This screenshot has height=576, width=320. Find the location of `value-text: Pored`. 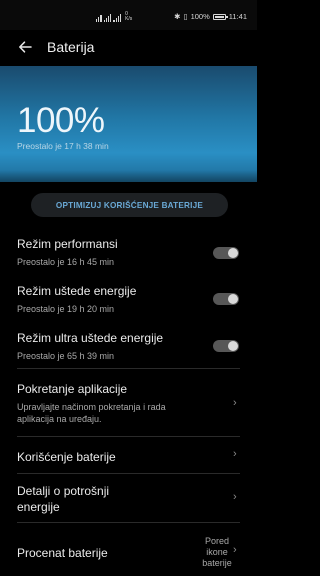

value-text: Pored is located at coordinates (217, 541).